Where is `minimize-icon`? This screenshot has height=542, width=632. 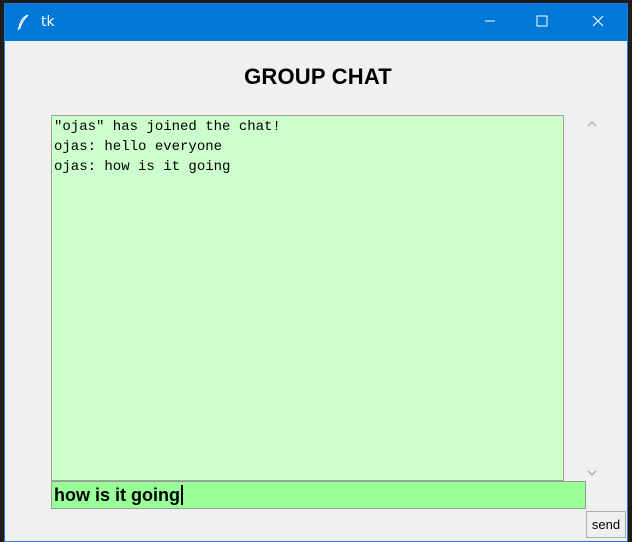
minimize-icon is located at coordinates (490, 23).